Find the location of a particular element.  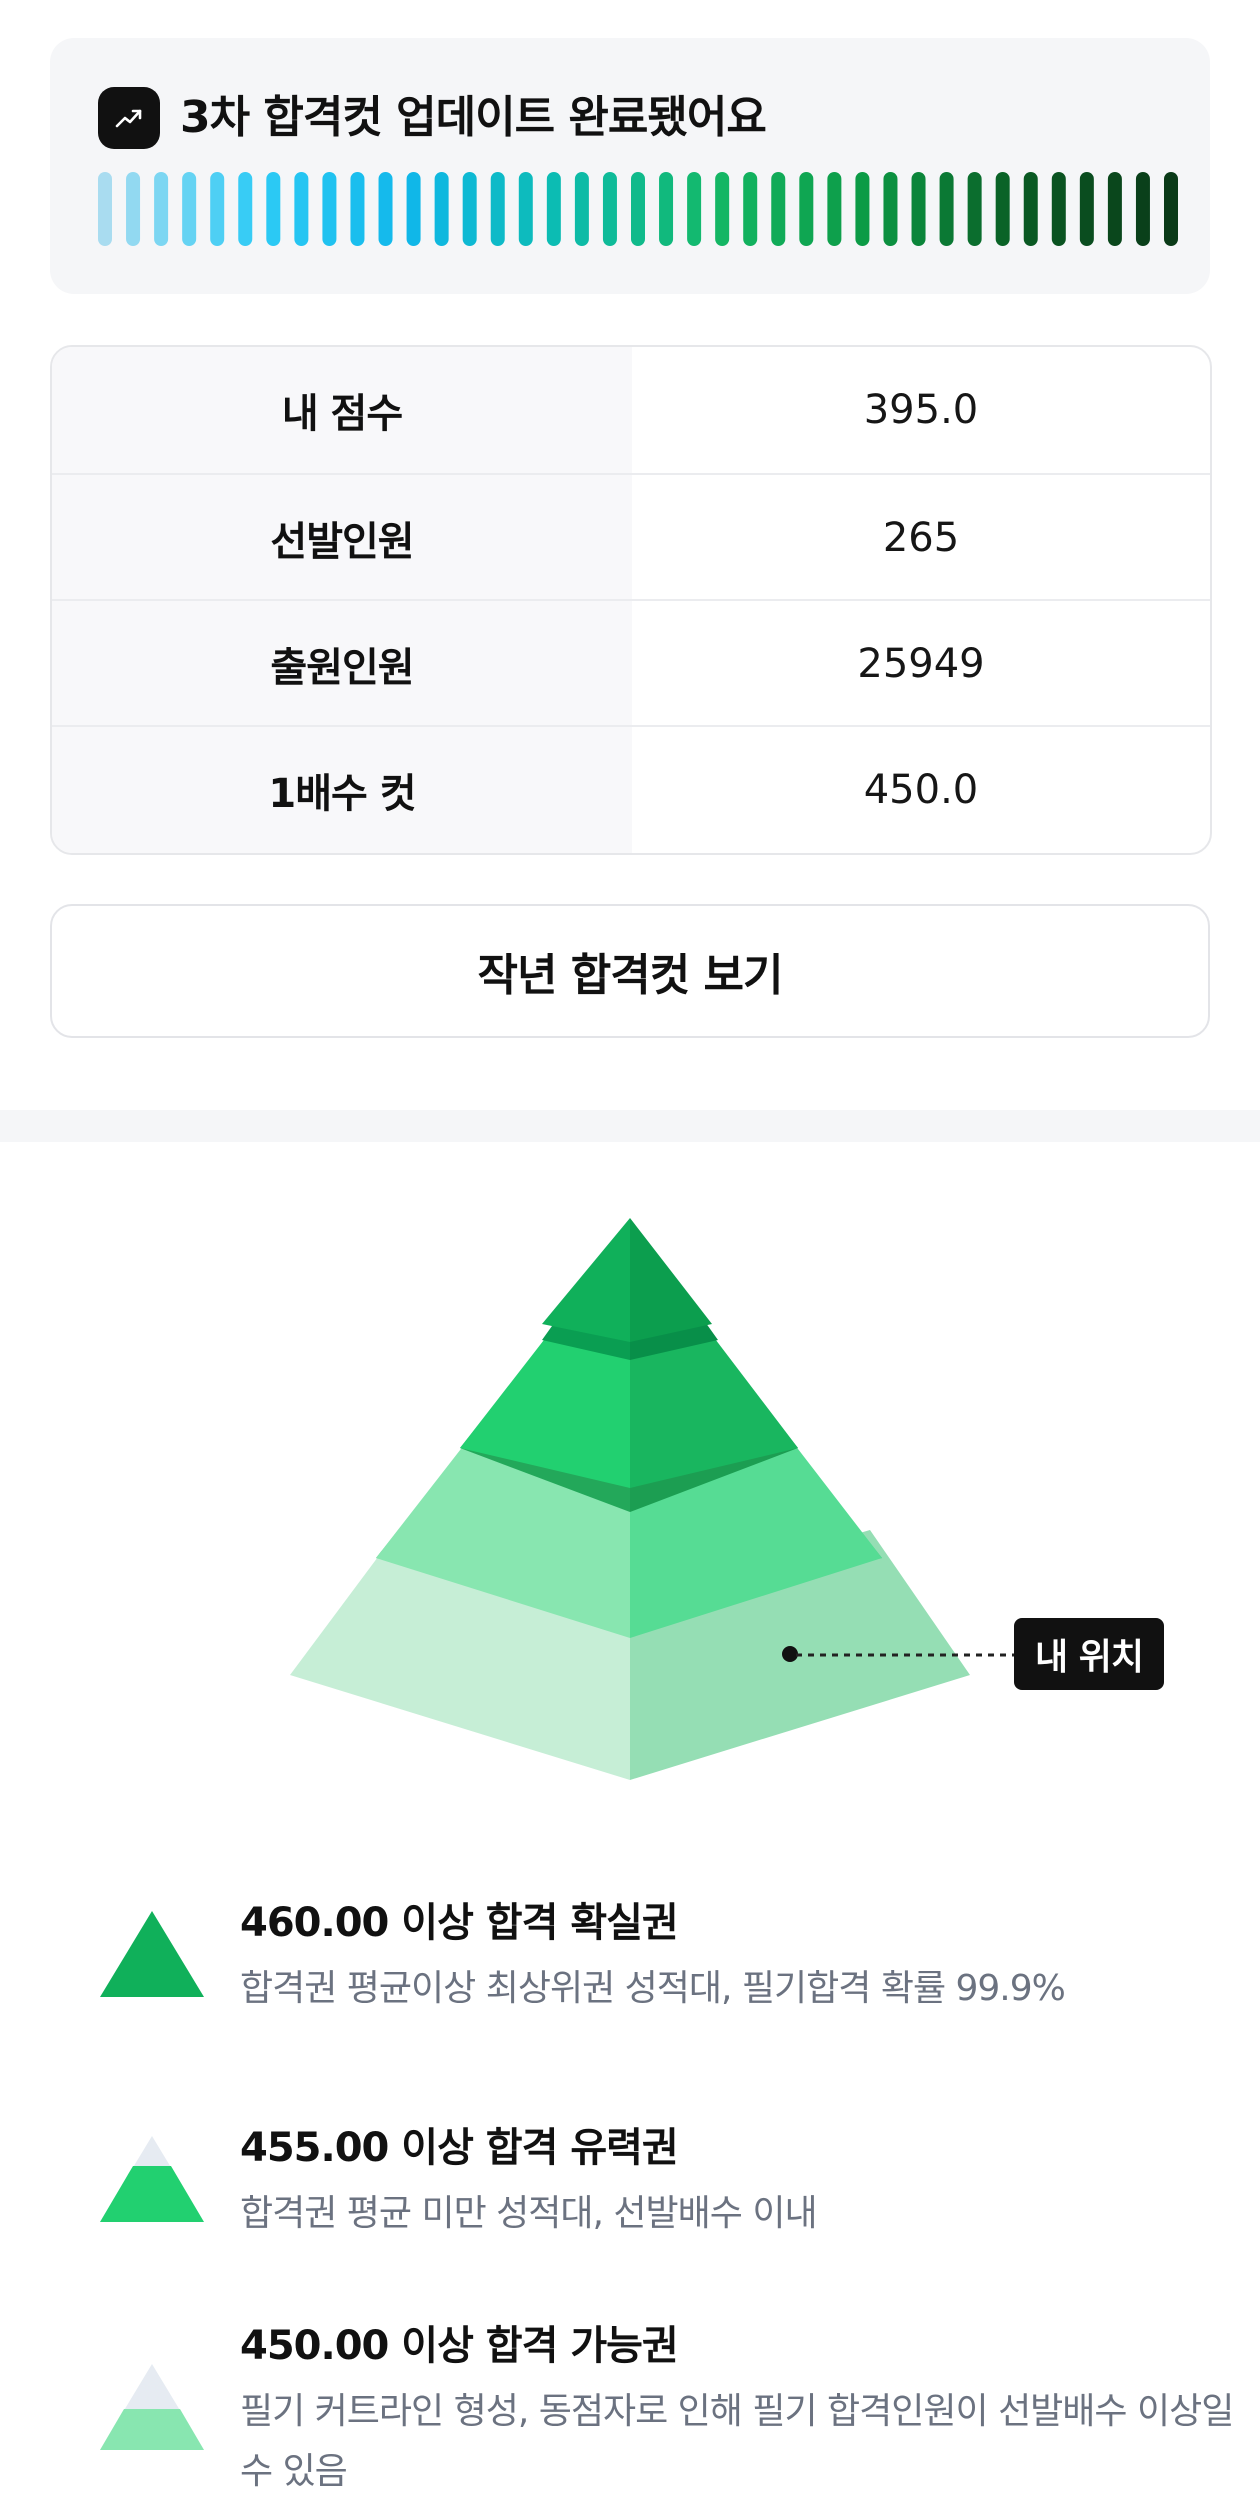

table-row: 내 점수 395.0 is located at coordinates (631, 410).